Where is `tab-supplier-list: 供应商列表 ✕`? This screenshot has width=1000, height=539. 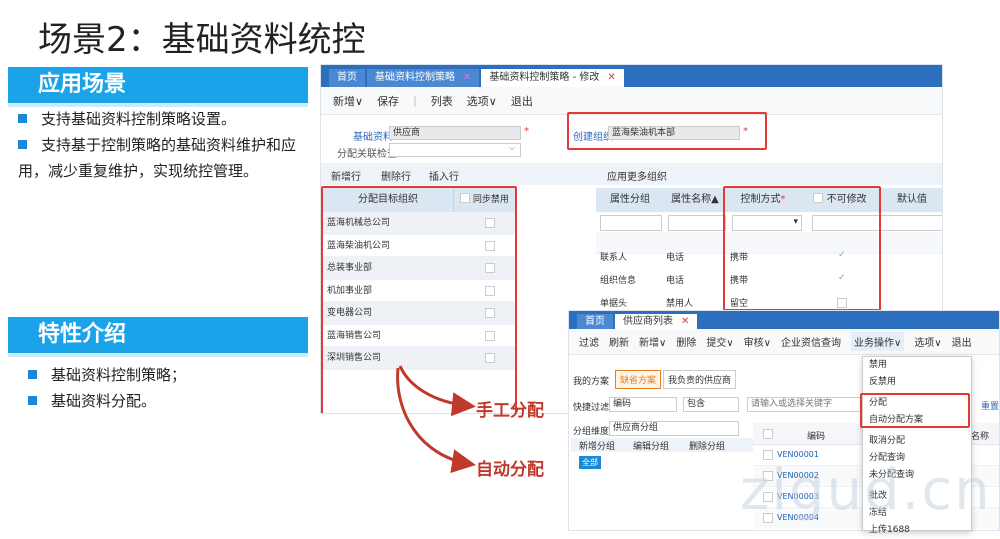
tab-supplier-list: 供应商列表 ✕ is located at coordinates (656, 321).